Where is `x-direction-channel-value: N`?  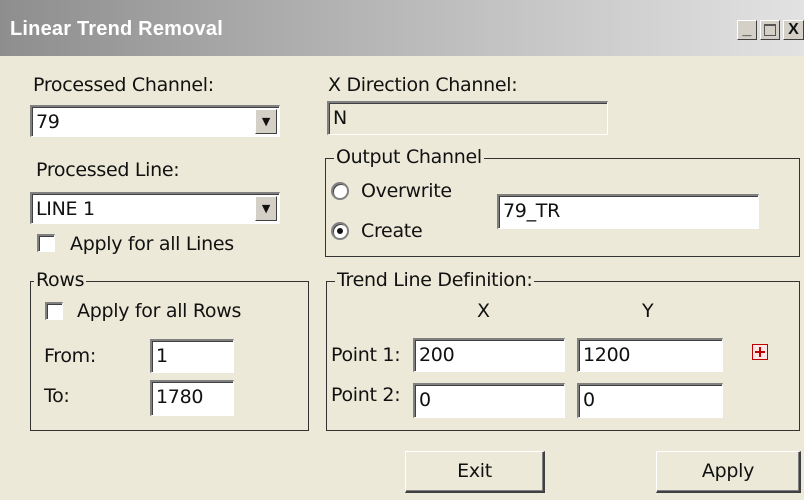 x-direction-channel-value: N is located at coordinates (340, 118).